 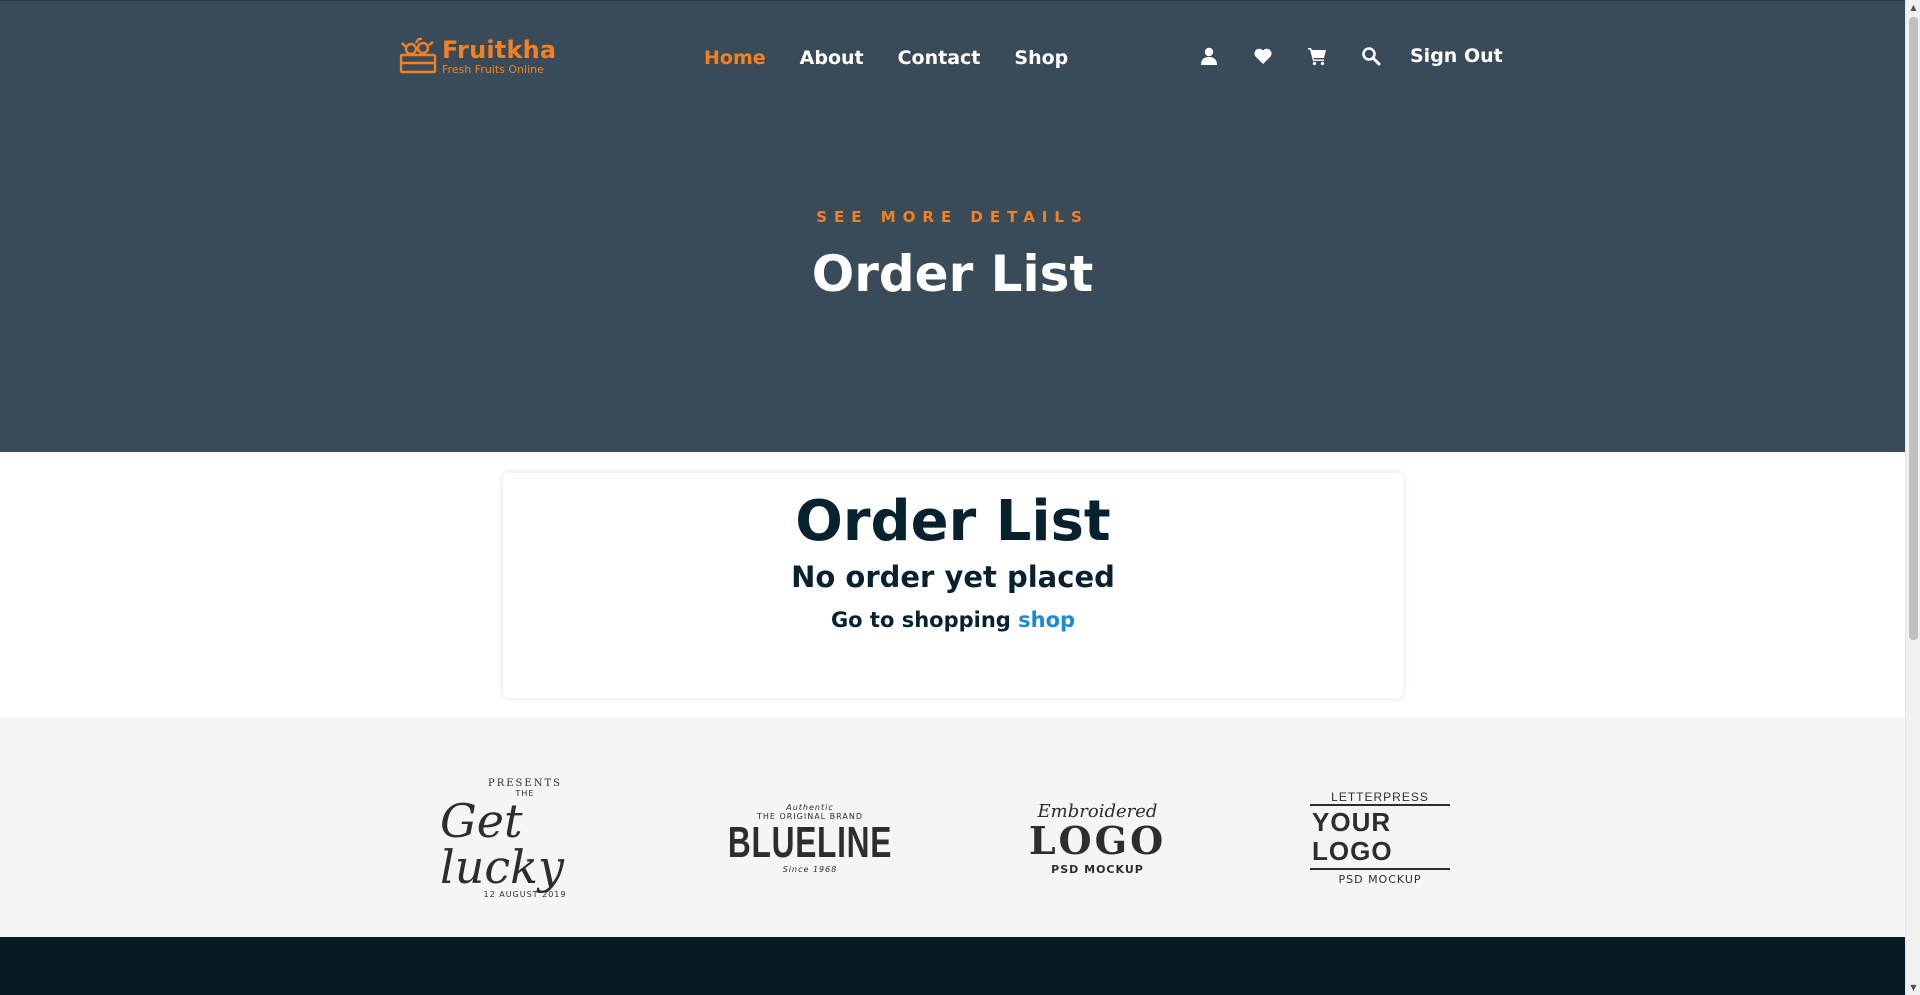 What do you see at coordinates (953, 577) in the screenshot?
I see `empty-orders-message: No order yet placed` at bounding box center [953, 577].